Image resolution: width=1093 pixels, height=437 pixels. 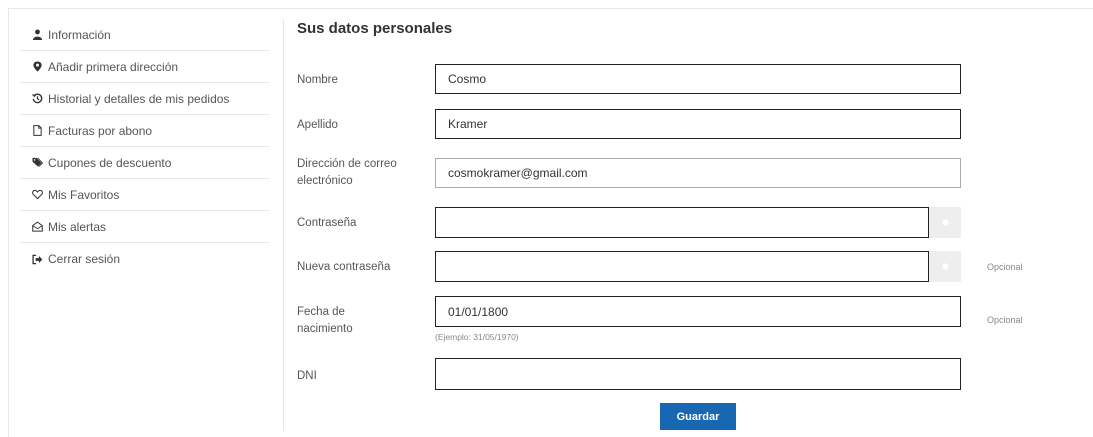 What do you see at coordinates (347, 172) in the screenshot?
I see `email-label: Dirección de correo electrónico` at bounding box center [347, 172].